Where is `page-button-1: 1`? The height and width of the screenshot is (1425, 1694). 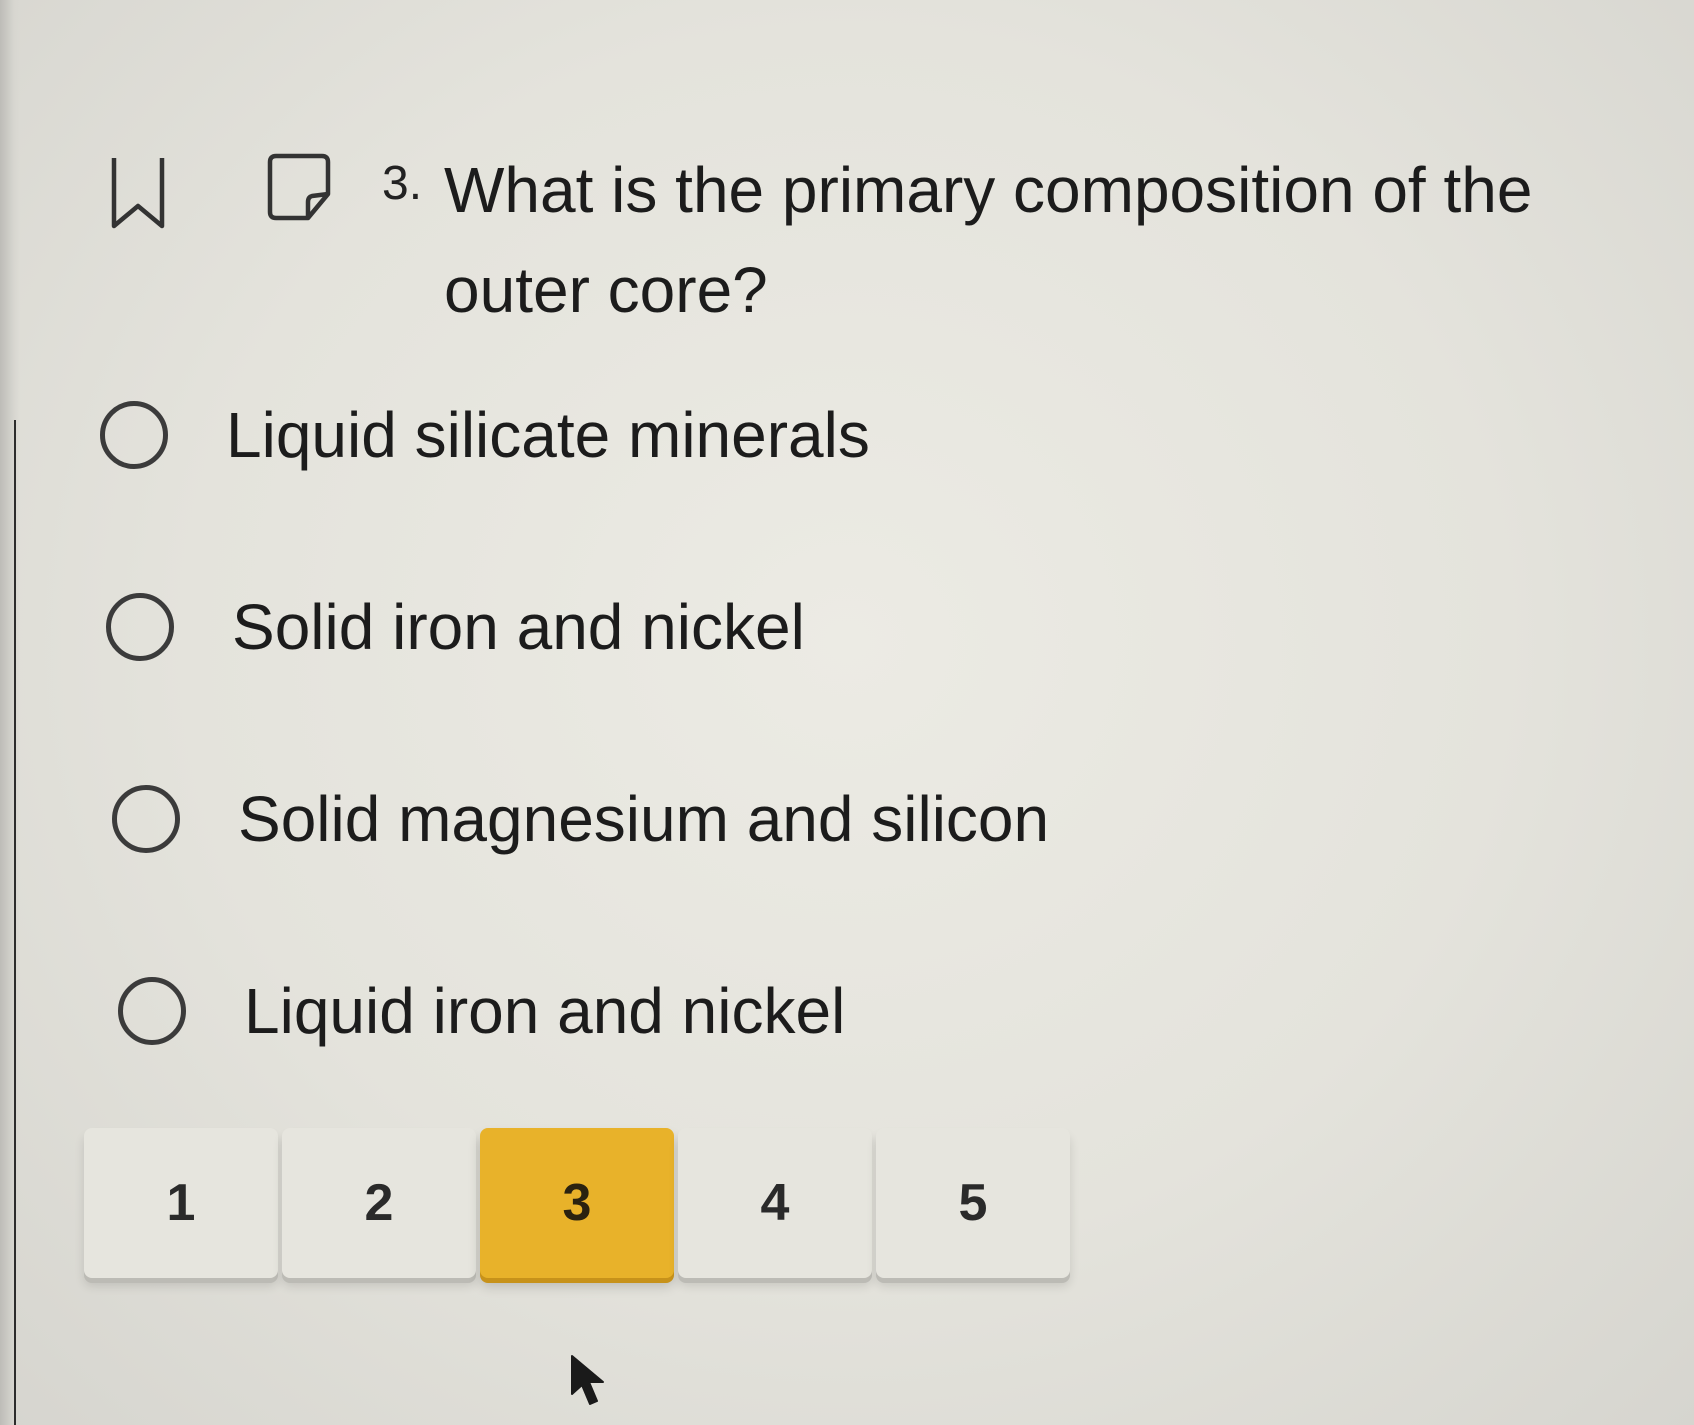
page-button-1: 1 is located at coordinates (181, 1203).